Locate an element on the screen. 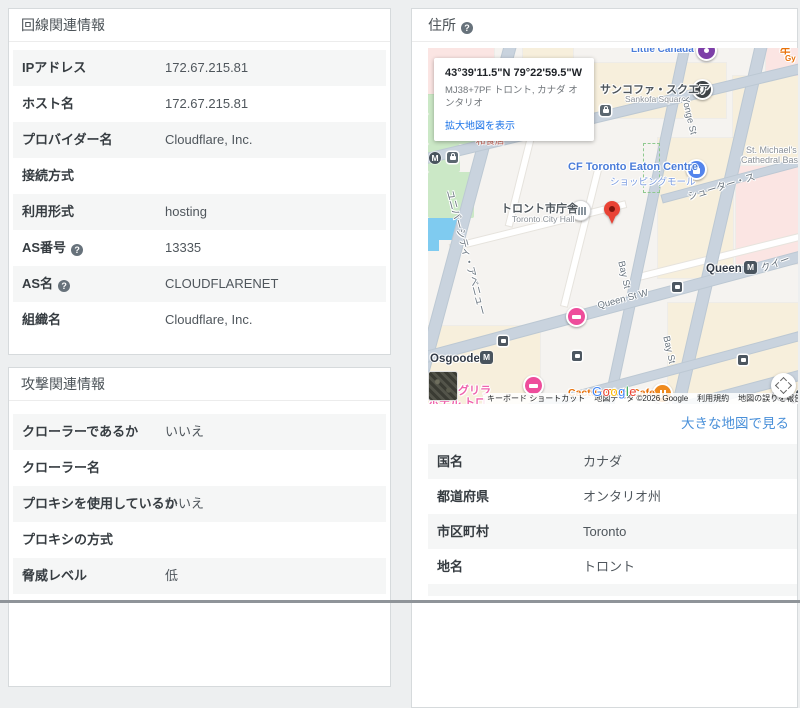 Image resolution: width=800 pixels, height=708 pixels. table-row: 都道府県 オンタリオ州 is located at coordinates (612, 496).